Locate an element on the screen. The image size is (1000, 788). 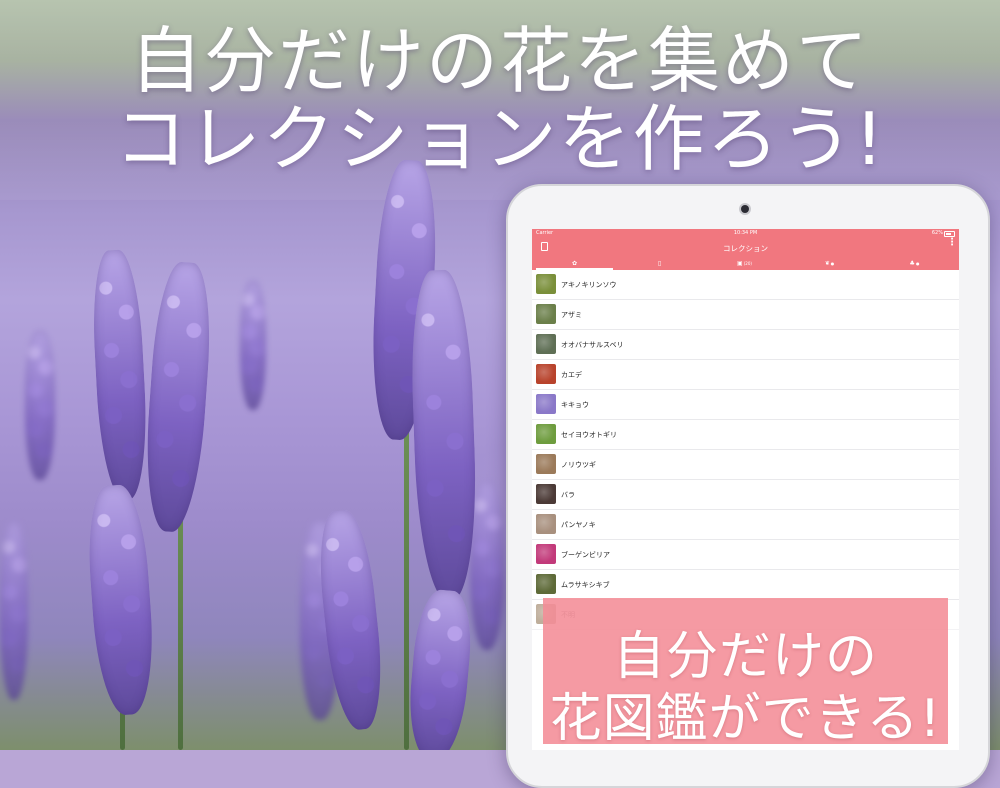
list-item-label: キキョウ is located at coordinates (575, 405).